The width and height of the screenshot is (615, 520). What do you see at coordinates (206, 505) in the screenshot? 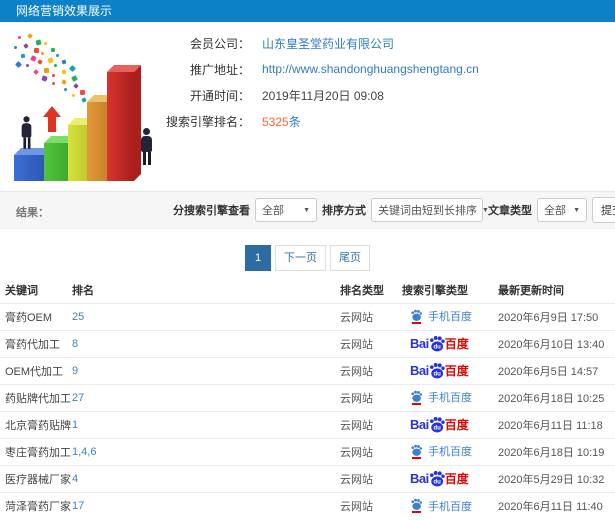
I see `rank-cell: 17` at bounding box center [206, 505].